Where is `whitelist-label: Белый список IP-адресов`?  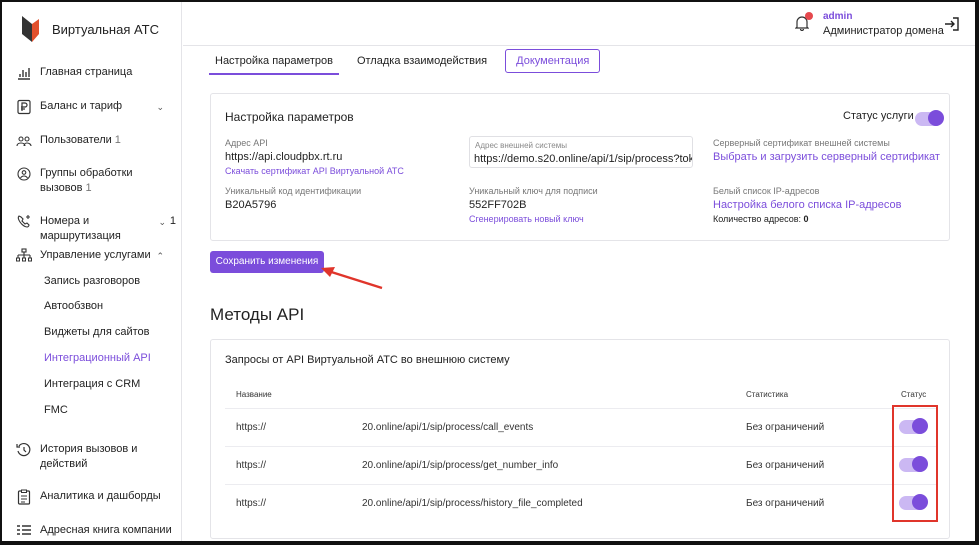 whitelist-label: Белый список IP-адресов is located at coordinates (766, 191).